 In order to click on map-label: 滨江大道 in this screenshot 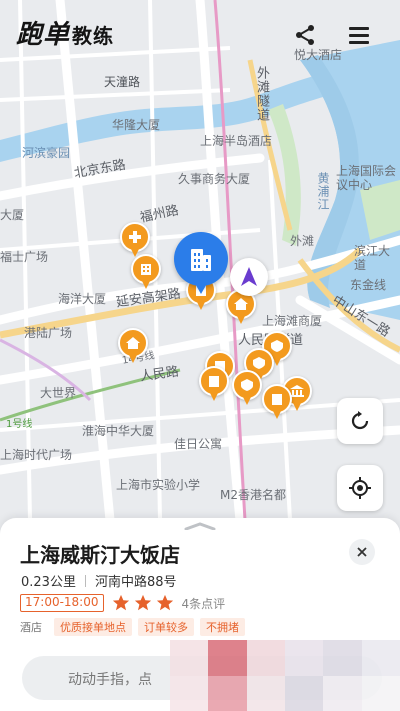, I will do `click(372, 258)`.